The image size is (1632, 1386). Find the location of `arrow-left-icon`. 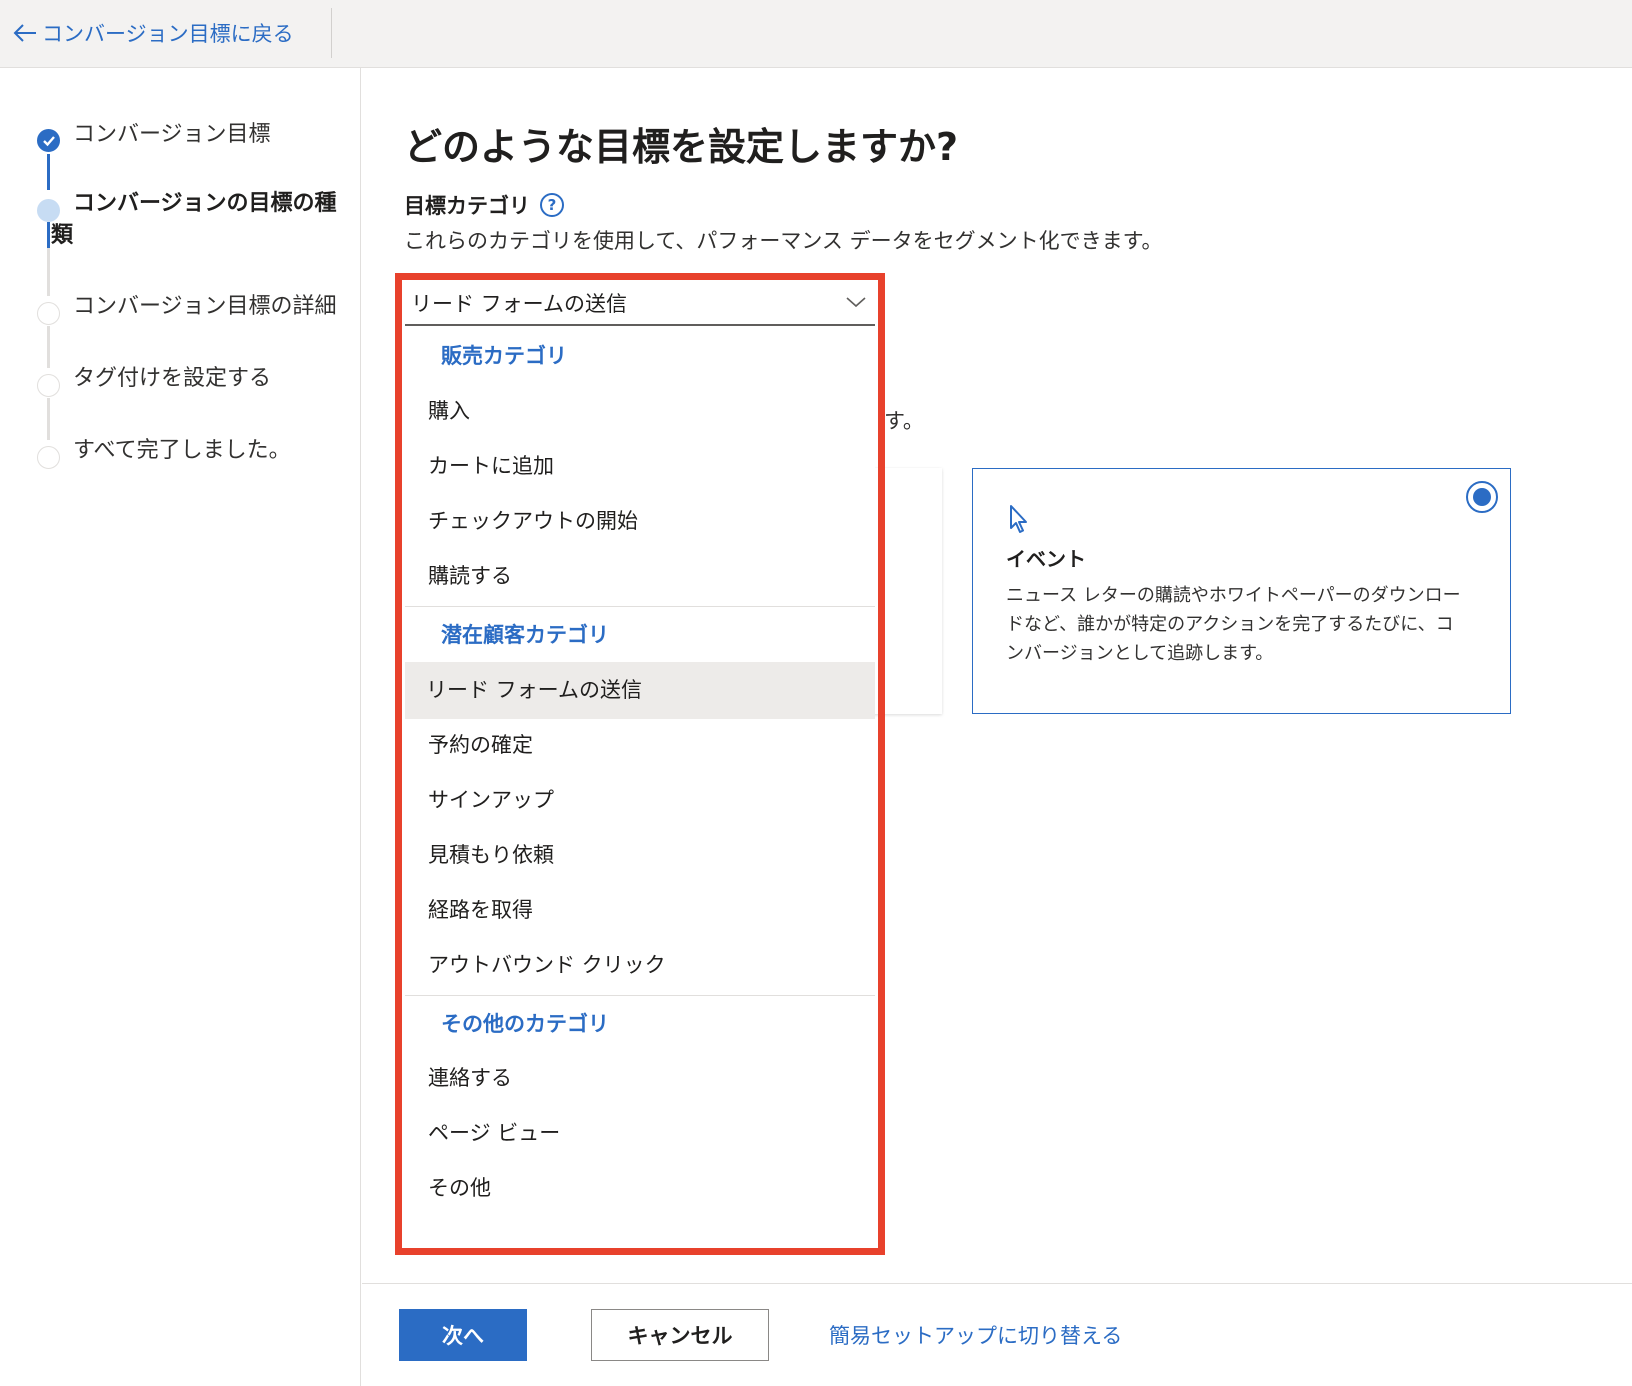

arrow-left-icon is located at coordinates (24, 33).